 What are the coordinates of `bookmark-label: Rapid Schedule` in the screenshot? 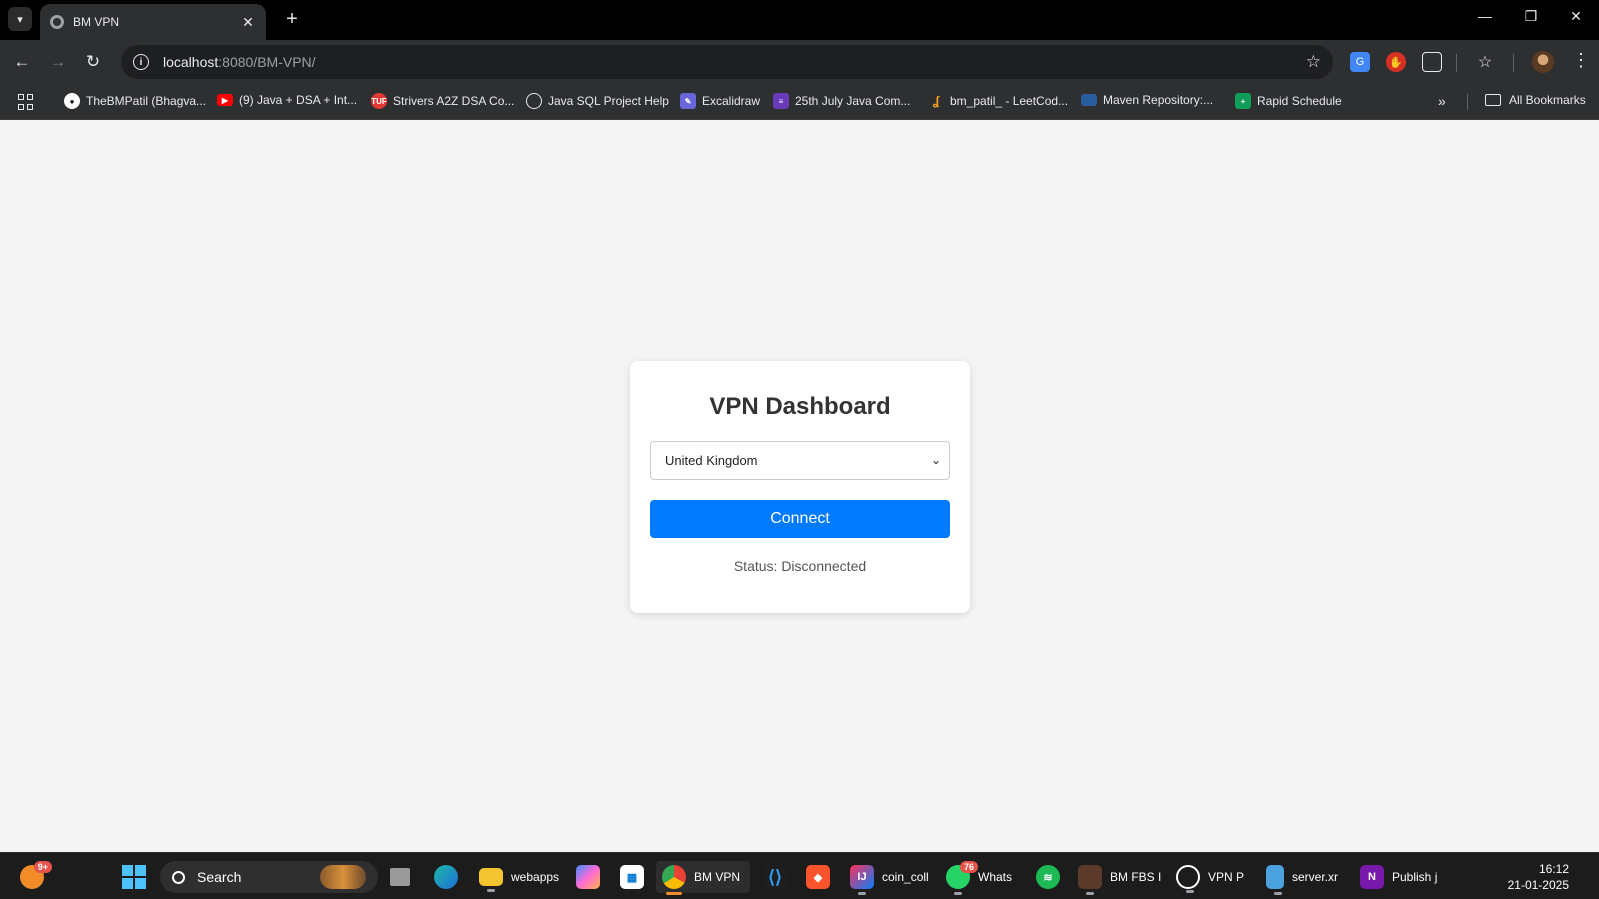 It's located at (1299, 101).